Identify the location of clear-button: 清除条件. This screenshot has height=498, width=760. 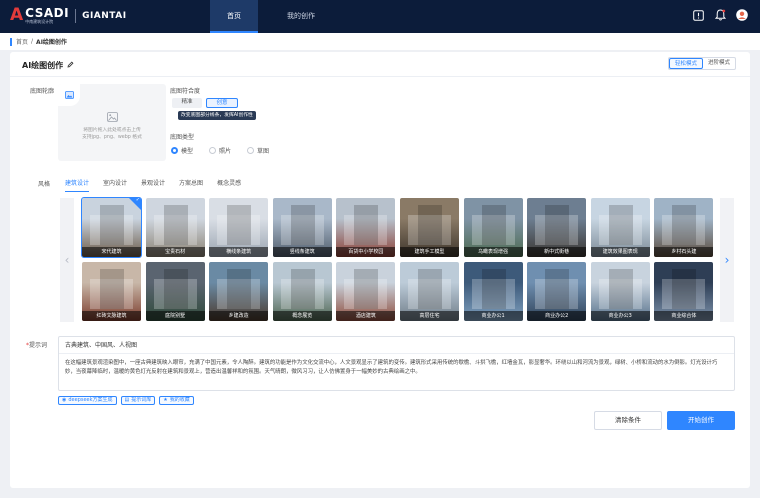
(628, 420).